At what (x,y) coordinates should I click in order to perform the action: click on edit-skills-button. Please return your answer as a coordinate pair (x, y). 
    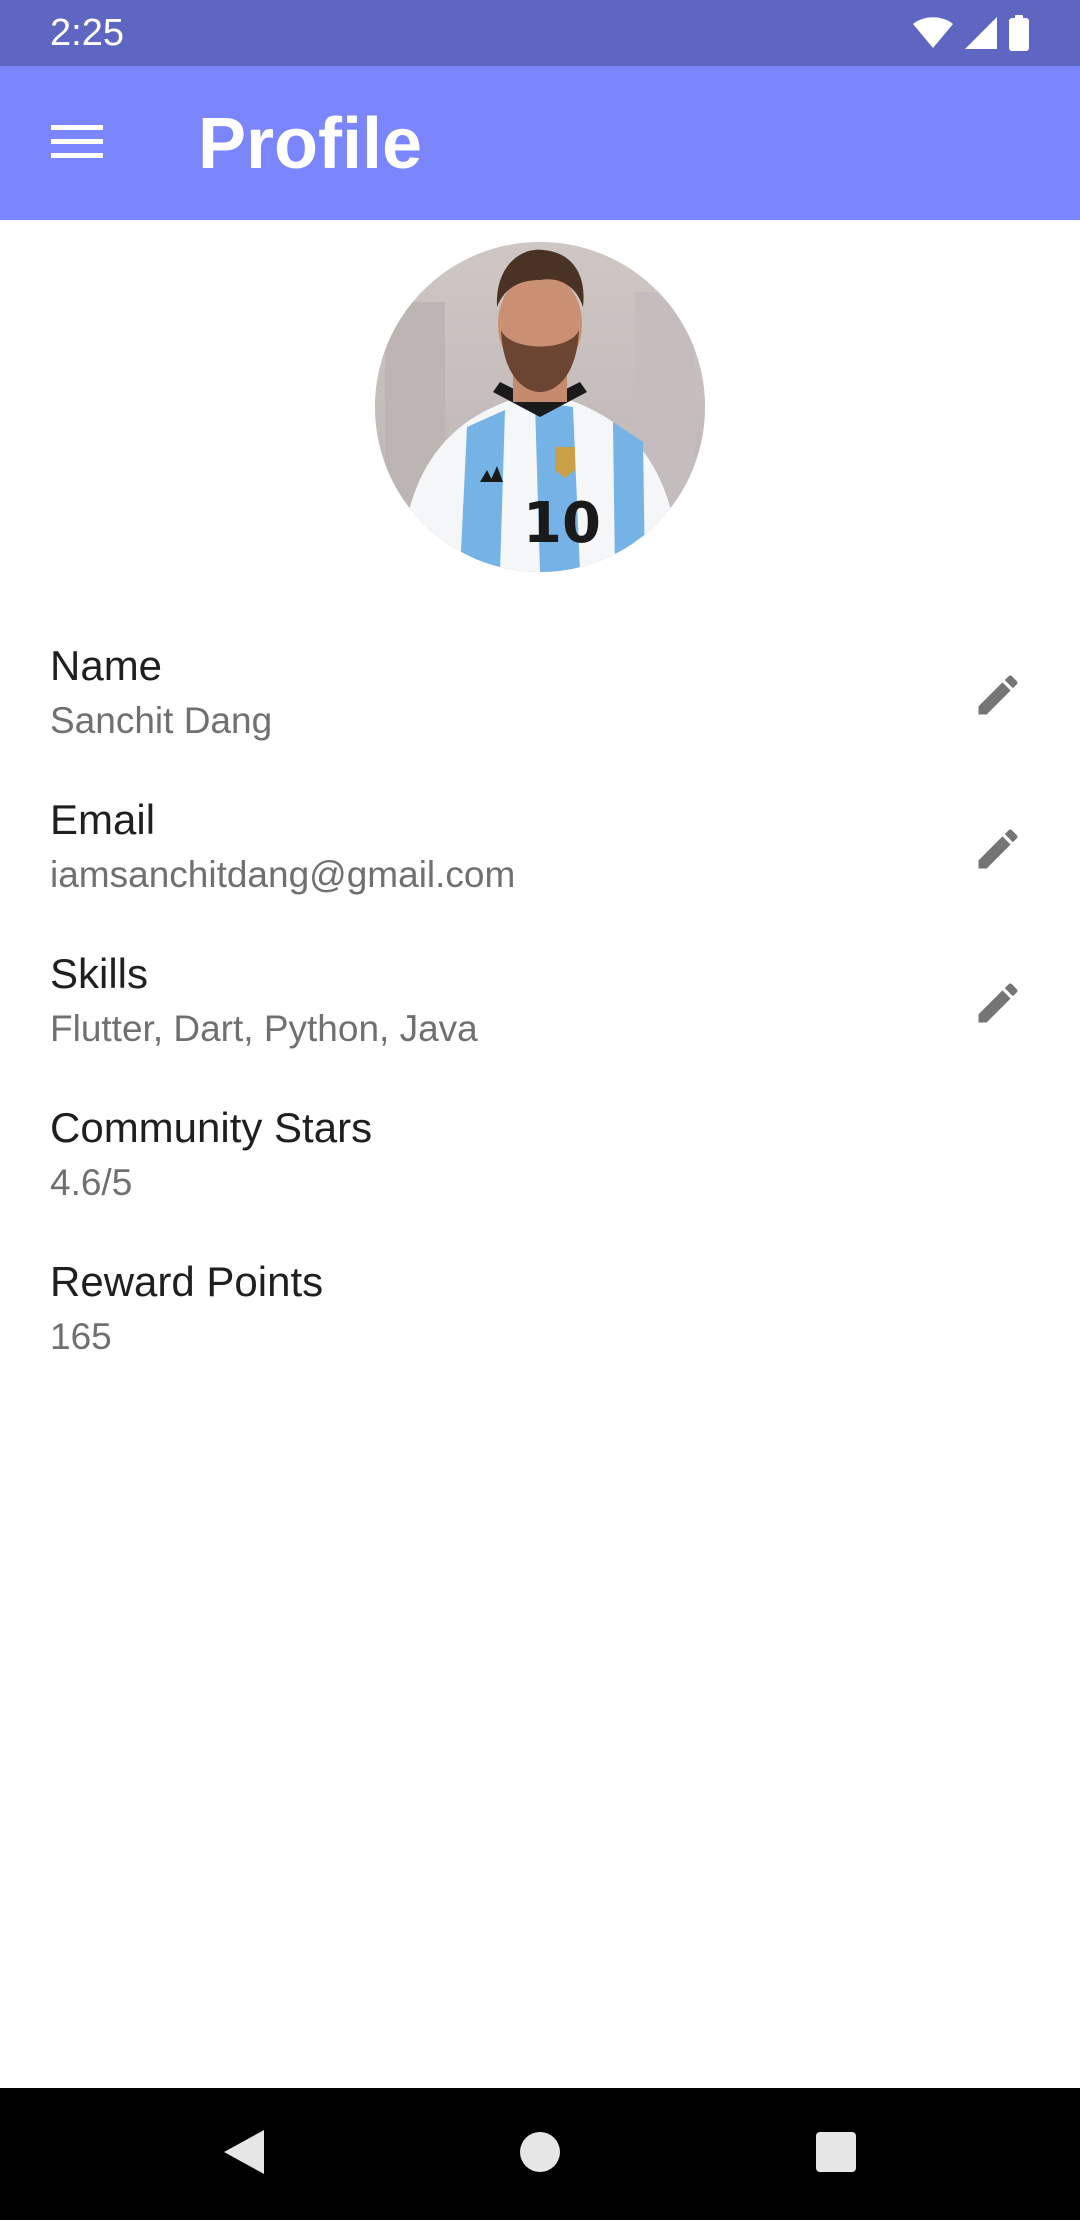
    Looking at the image, I should click on (998, 1005).